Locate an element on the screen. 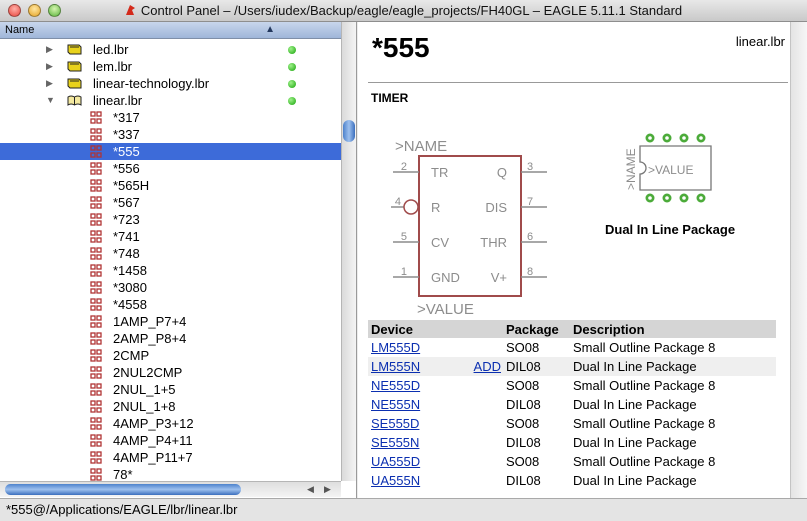 Image resolution: width=807 pixels, height=521 pixels. detail-vertical-scrollbar is located at coordinates (798, 260).